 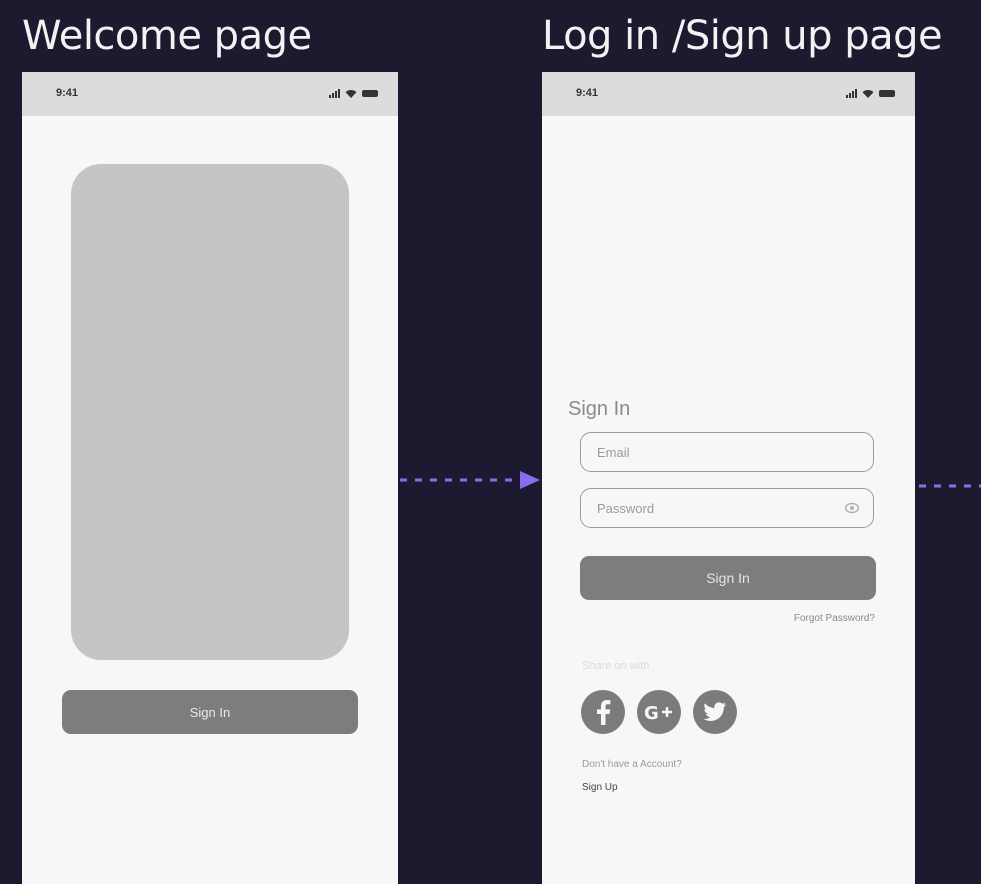 I want to click on signup-link: Sign Up, so click(x=600, y=787).